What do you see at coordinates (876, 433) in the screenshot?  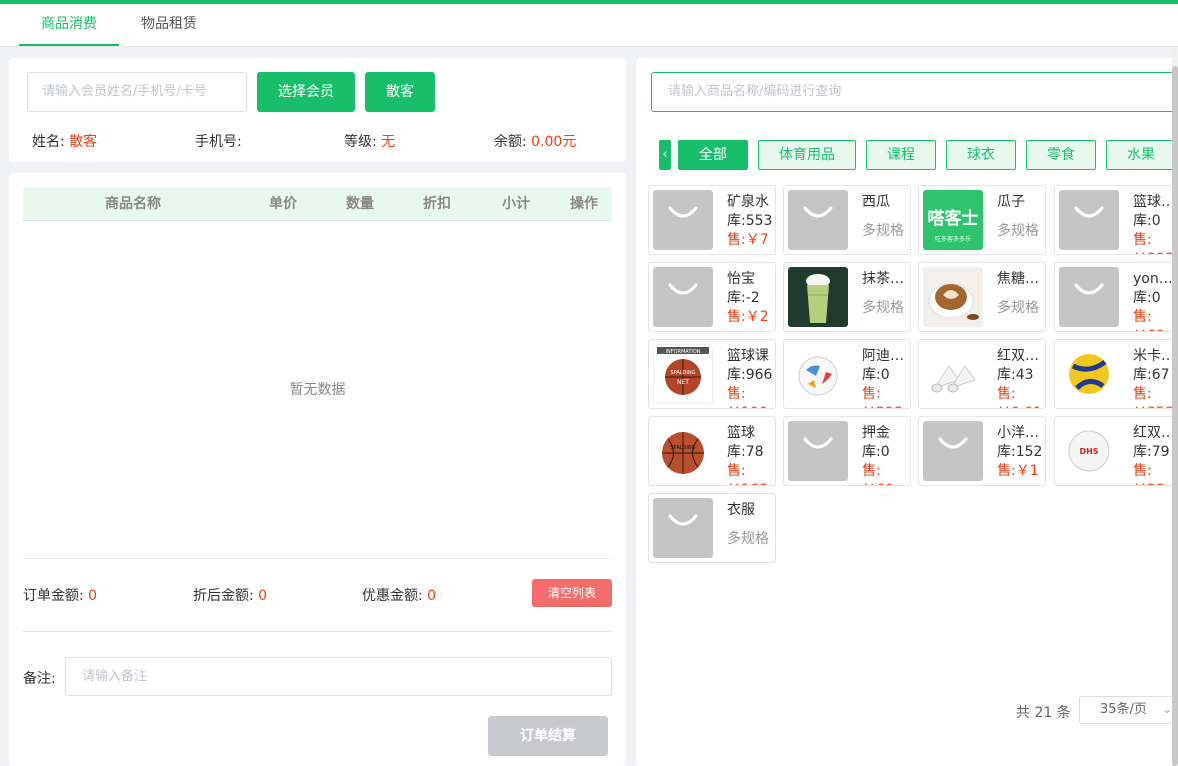 I see `product-name: 押金` at bounding box center [876, 433].